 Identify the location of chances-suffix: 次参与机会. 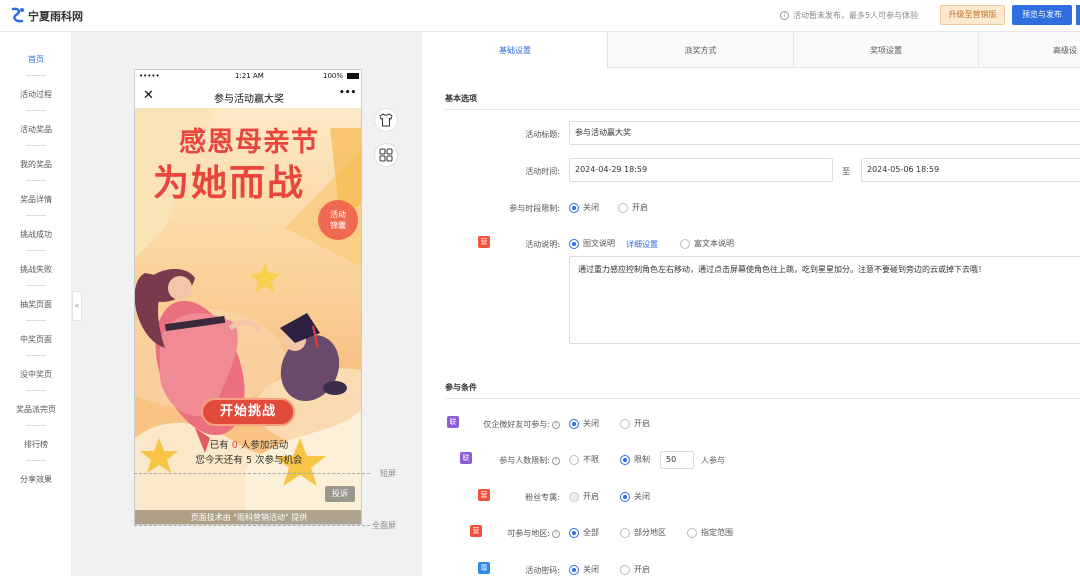
(279, 460).